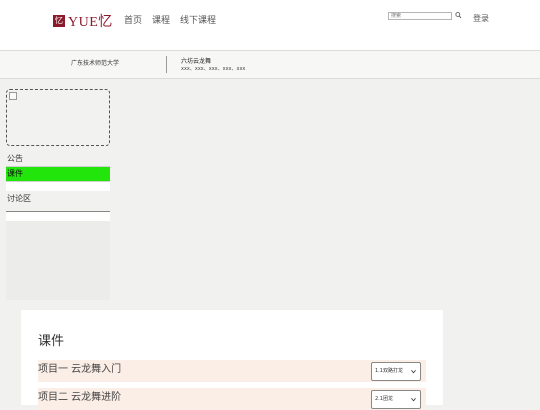  Describe the element at coordinates (389, 371) in the screenshot. I see `lesson-select-value: 1.1双路打龙` at that location.